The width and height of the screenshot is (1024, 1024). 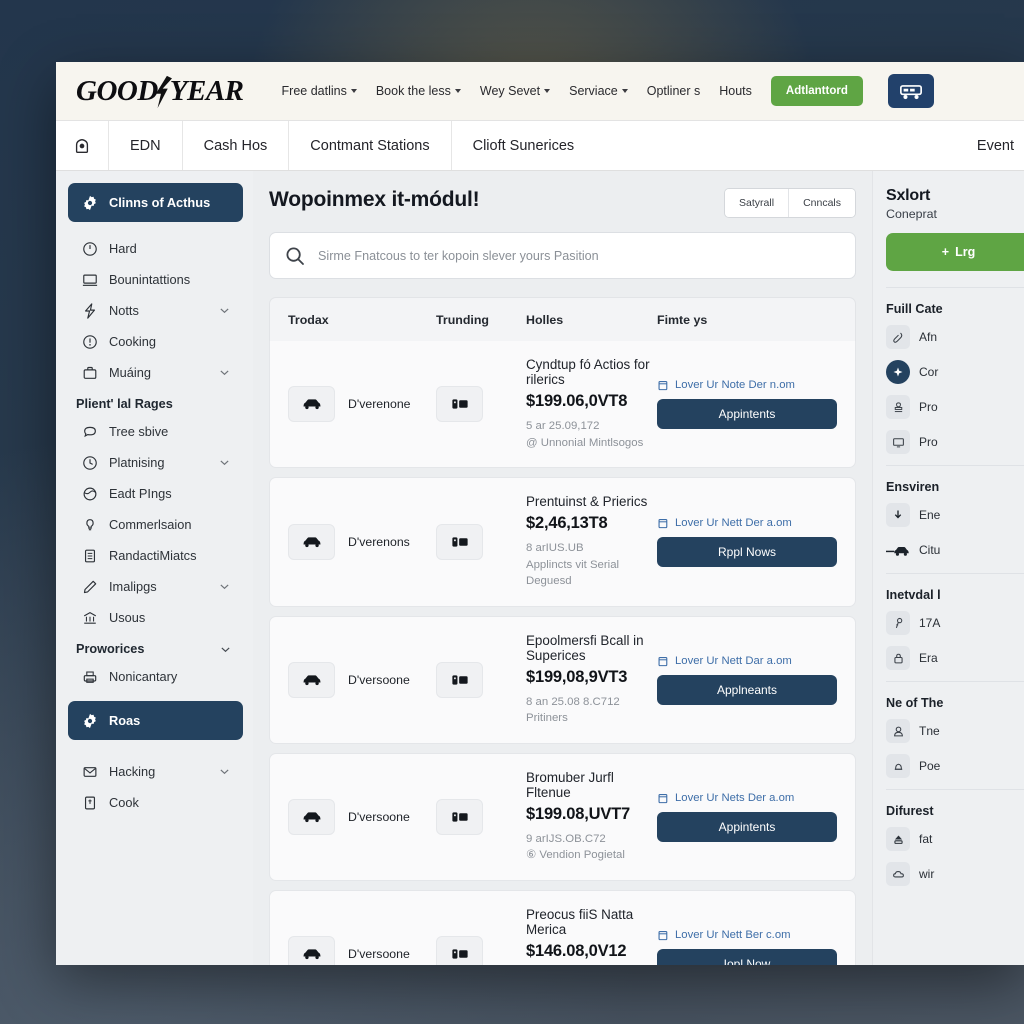 What do you see at coordinates (955, 731) in the screenshot?
I see `rail-item: Tne` at bounding box center [955, 731].